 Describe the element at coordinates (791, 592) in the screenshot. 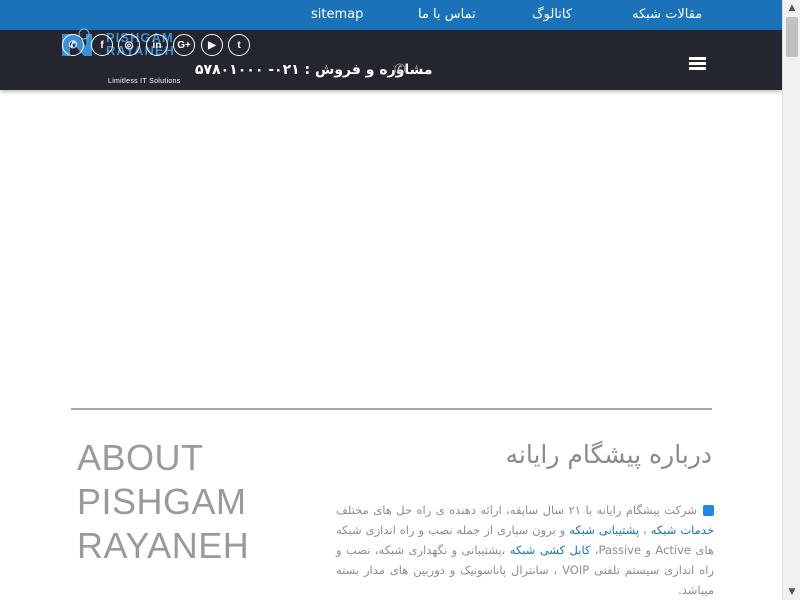

I see `scroll-down-arrow-icon: ▼` at that location.